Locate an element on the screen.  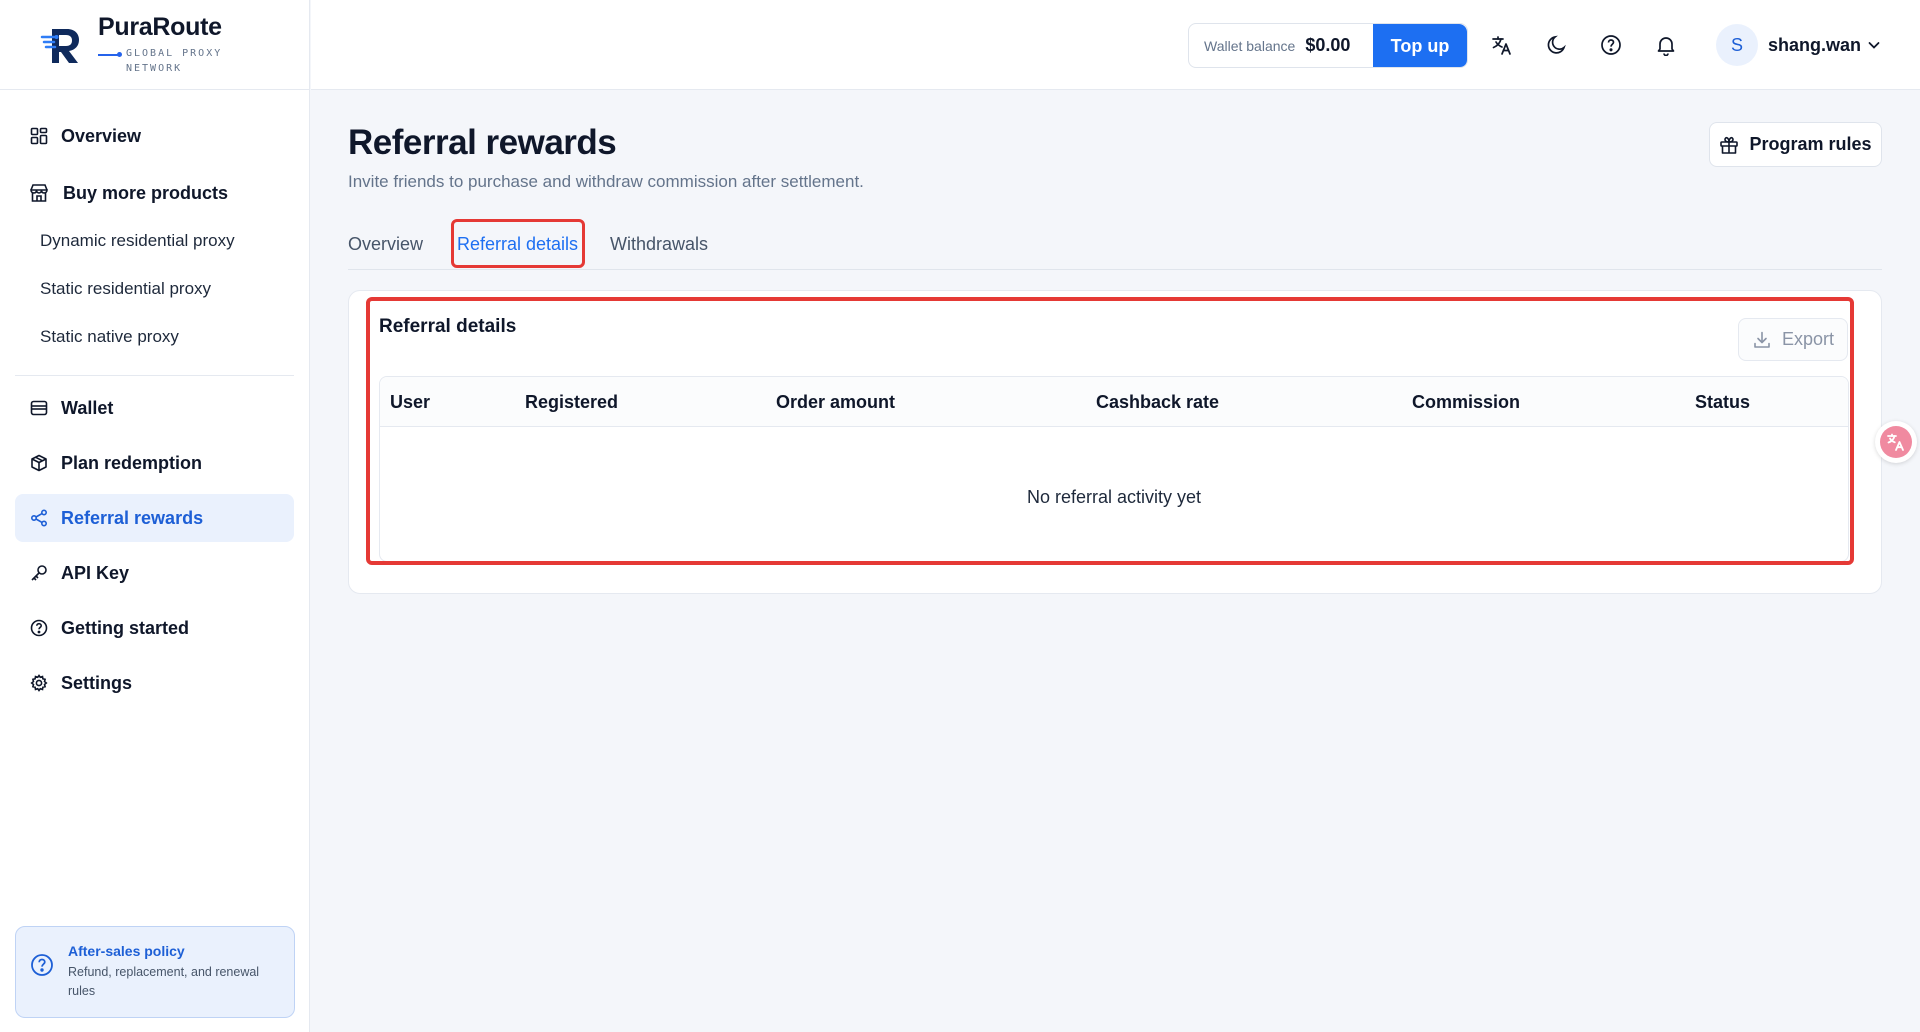
key-icon is located at coordinates (39, 573).